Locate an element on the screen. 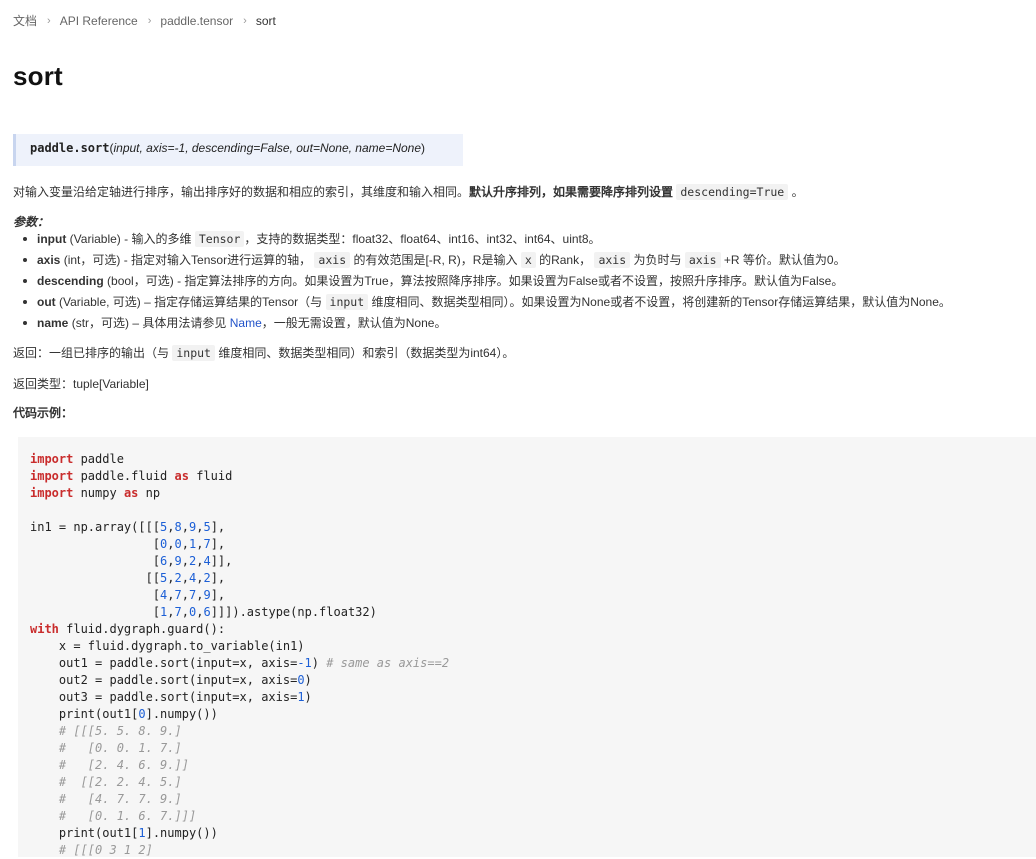 Image resolution: width=1036 pixels, height=859 pixels. inline-code: Tensor is located at coordinates (219, 239).